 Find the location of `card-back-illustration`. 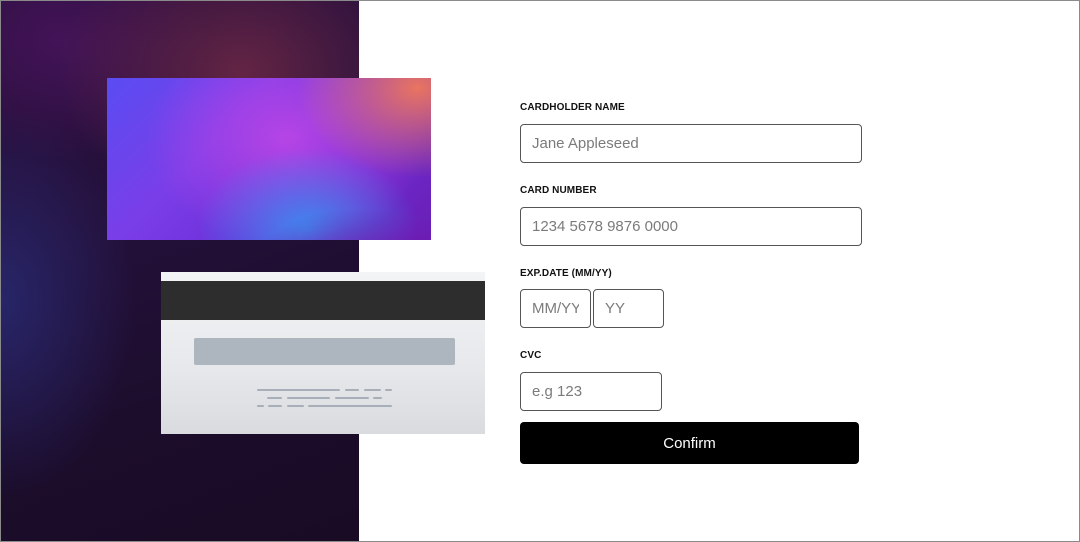

card-back-illustration is located at coordinates (323, 353).